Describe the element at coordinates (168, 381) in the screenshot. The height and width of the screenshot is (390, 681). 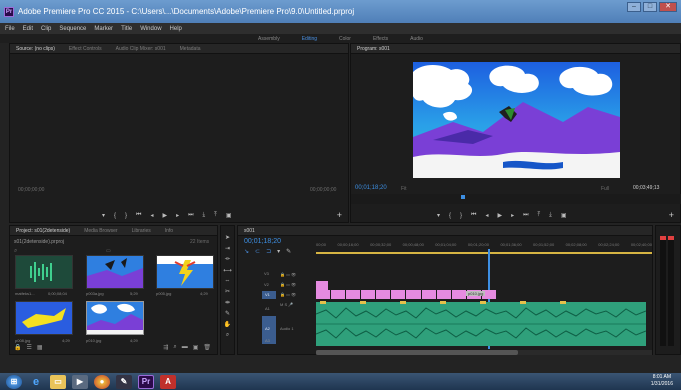
I see `pdf-reader-icon: A` at that location.